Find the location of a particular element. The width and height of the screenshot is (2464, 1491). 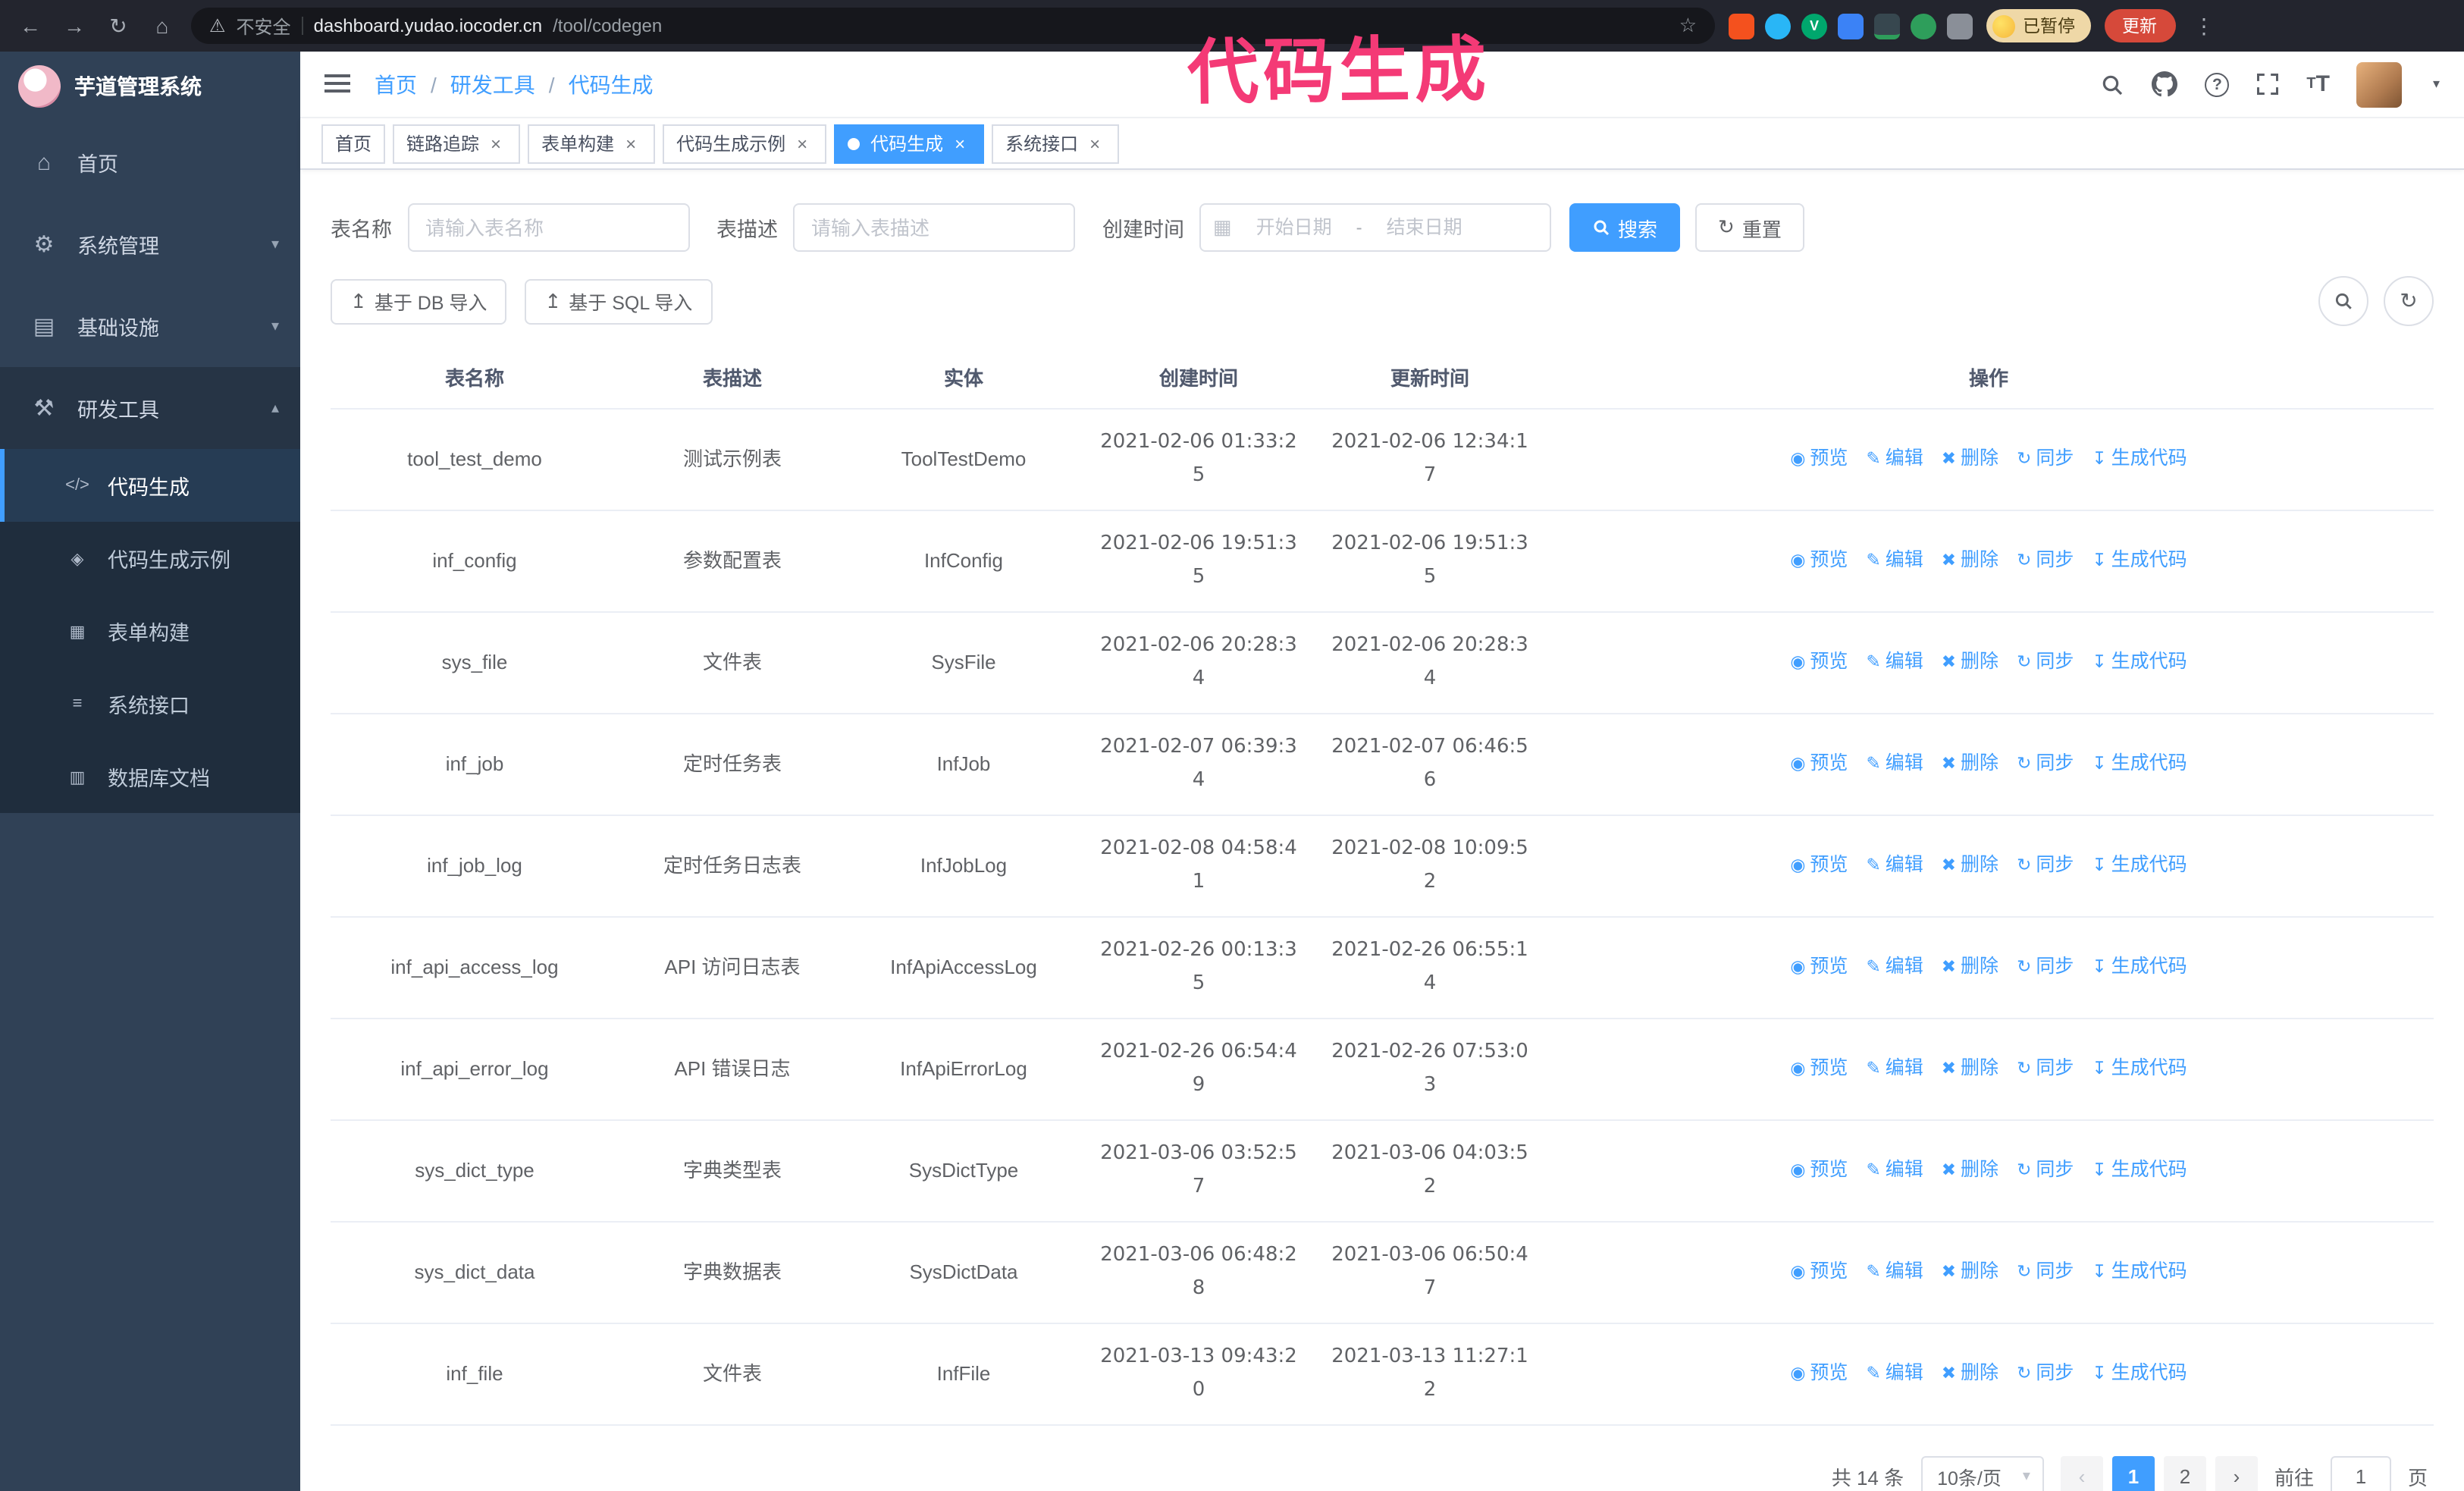

help-icon: ? is located at coordinates (2217, 84).